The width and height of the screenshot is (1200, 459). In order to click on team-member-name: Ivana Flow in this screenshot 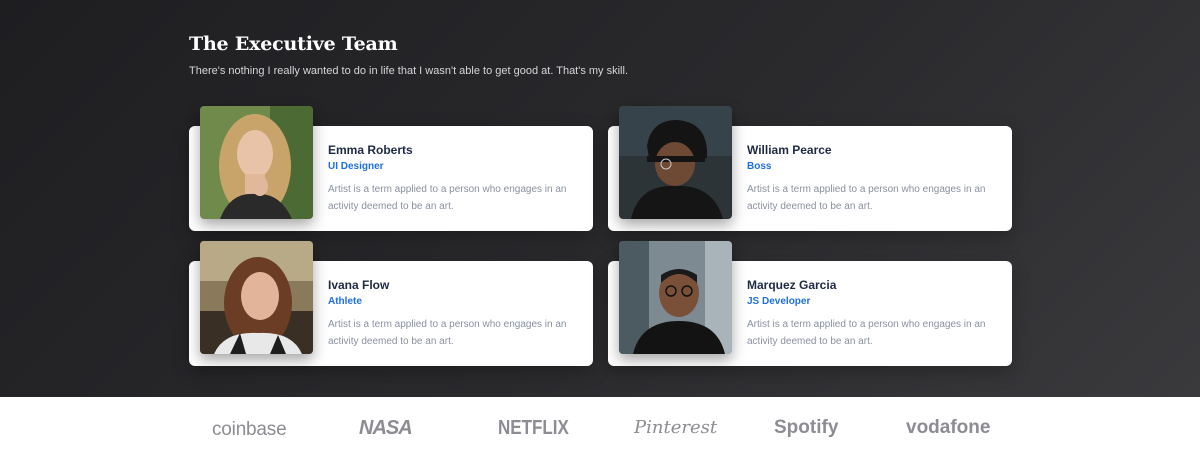, I will do `click(359, 285)`.